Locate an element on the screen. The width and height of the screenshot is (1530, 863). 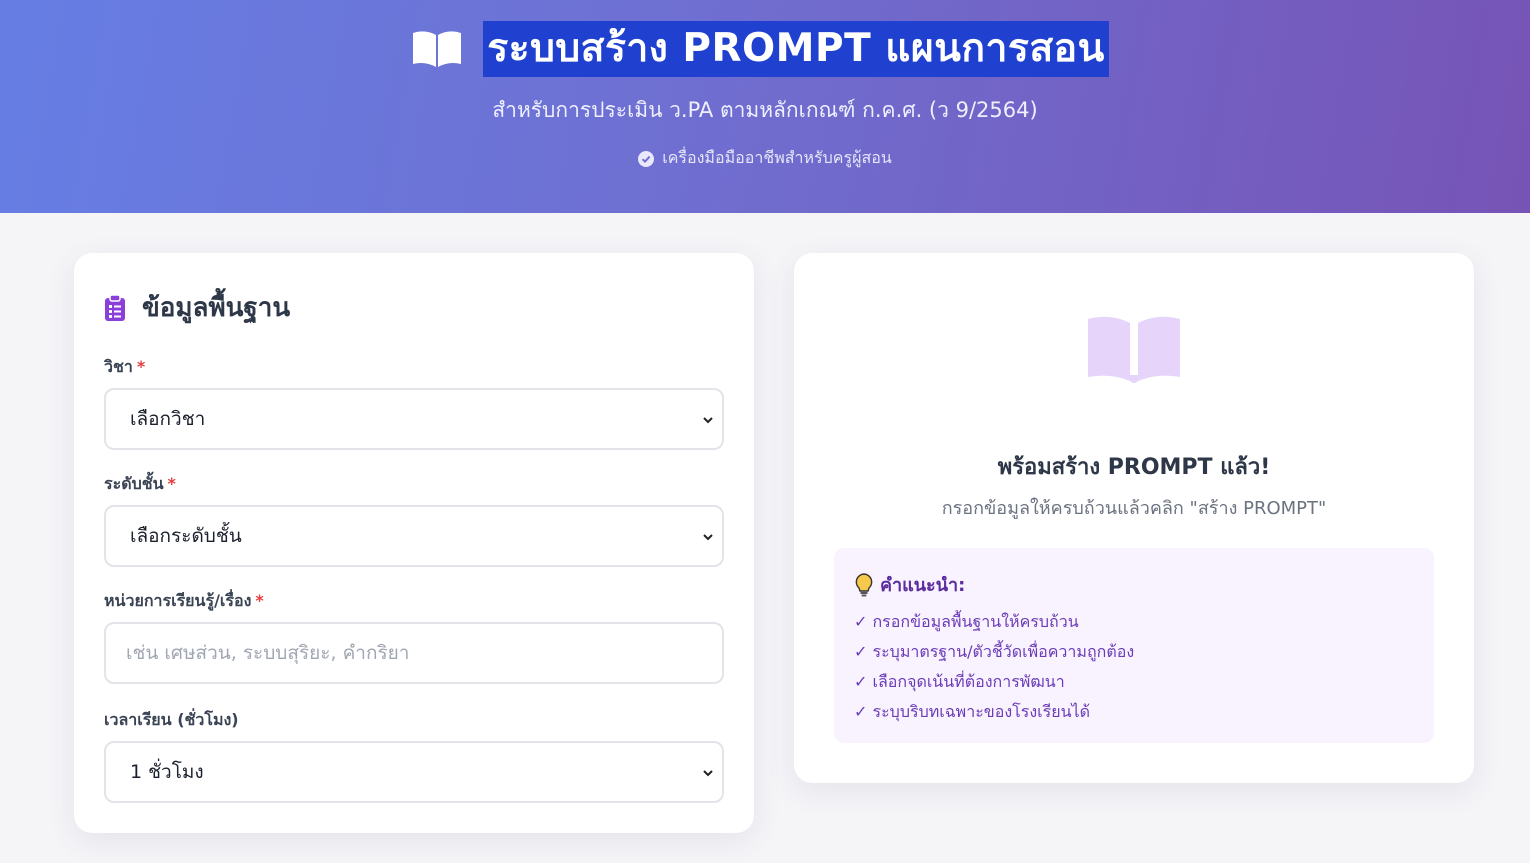
check-circle-icon is located at coordinates (646, 158).